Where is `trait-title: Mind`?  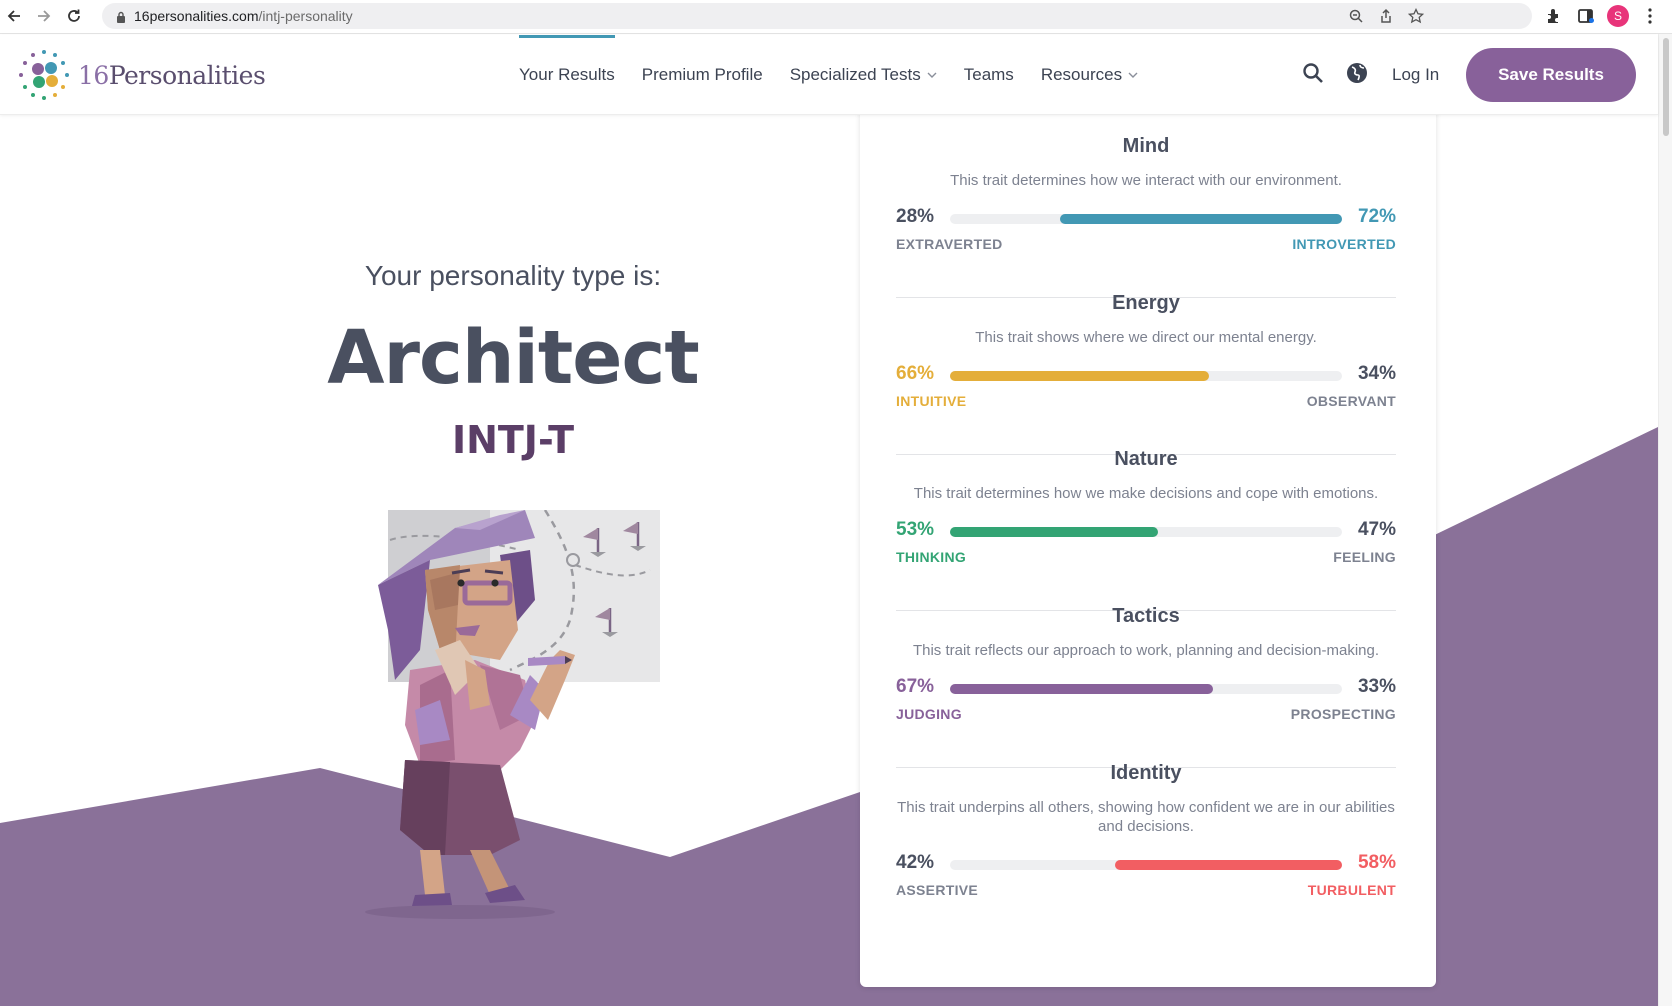
trait-title: Mind is located at coordinates (1146, 146).